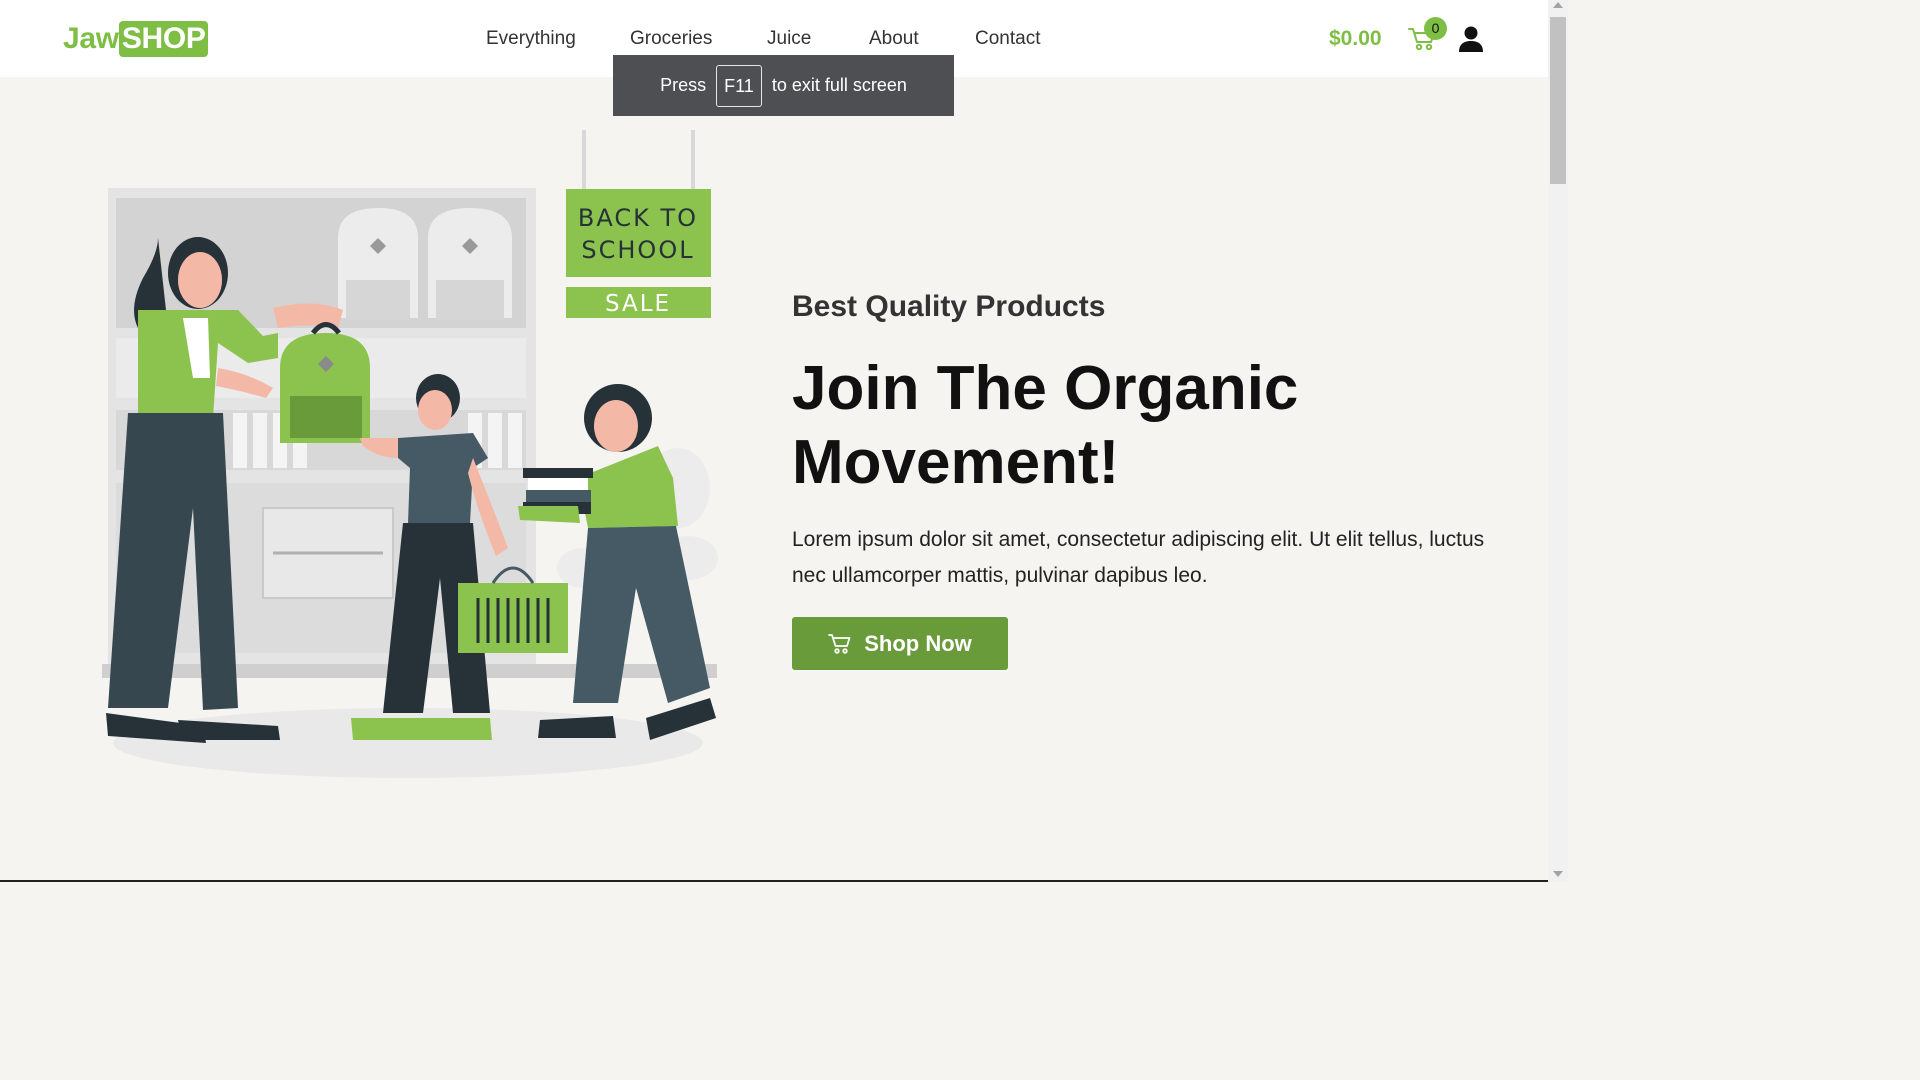 This screenshot has height=1080, width=1920. I want to click on sign-text-line2: SCHOOL, so click(637, 250).